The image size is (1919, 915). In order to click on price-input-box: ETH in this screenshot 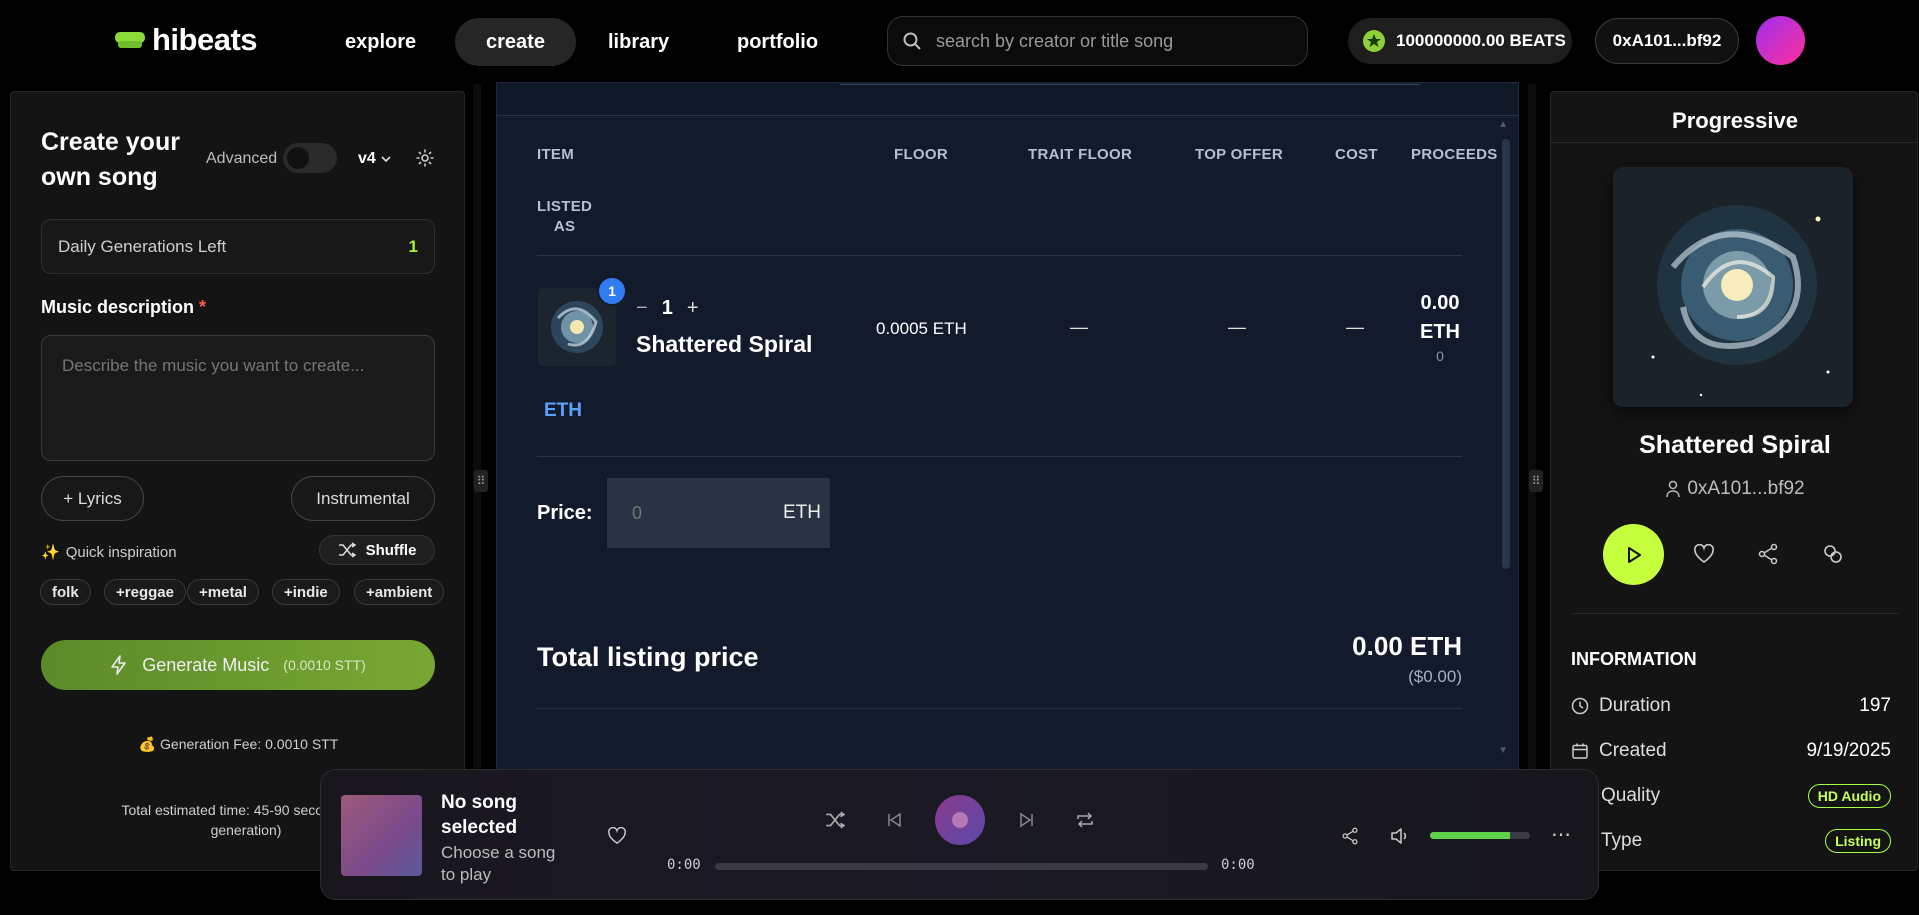, I will do `click(718, 513)`.